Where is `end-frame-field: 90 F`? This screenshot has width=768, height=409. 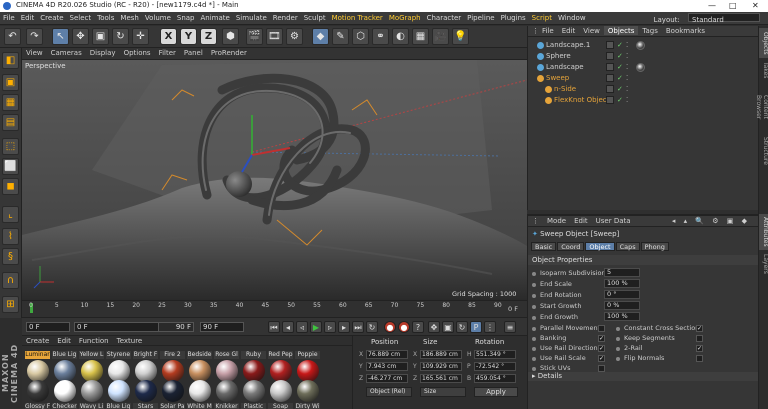
end-frame-field: 90 F is located at coordinates (222, 327).